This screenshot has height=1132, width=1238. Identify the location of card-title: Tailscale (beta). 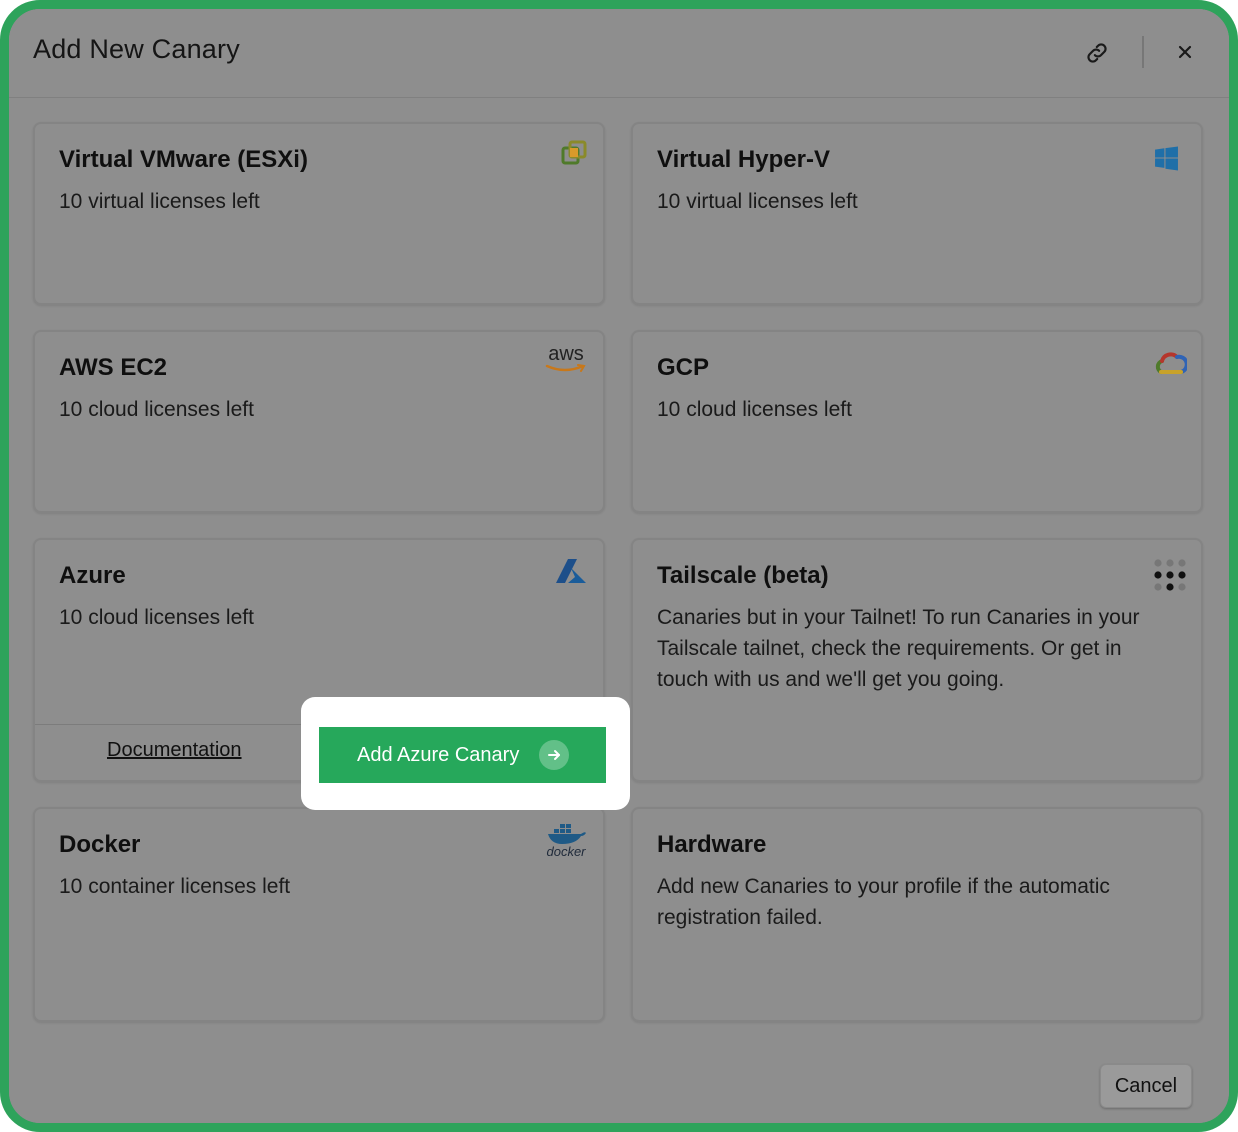
(743, 575).